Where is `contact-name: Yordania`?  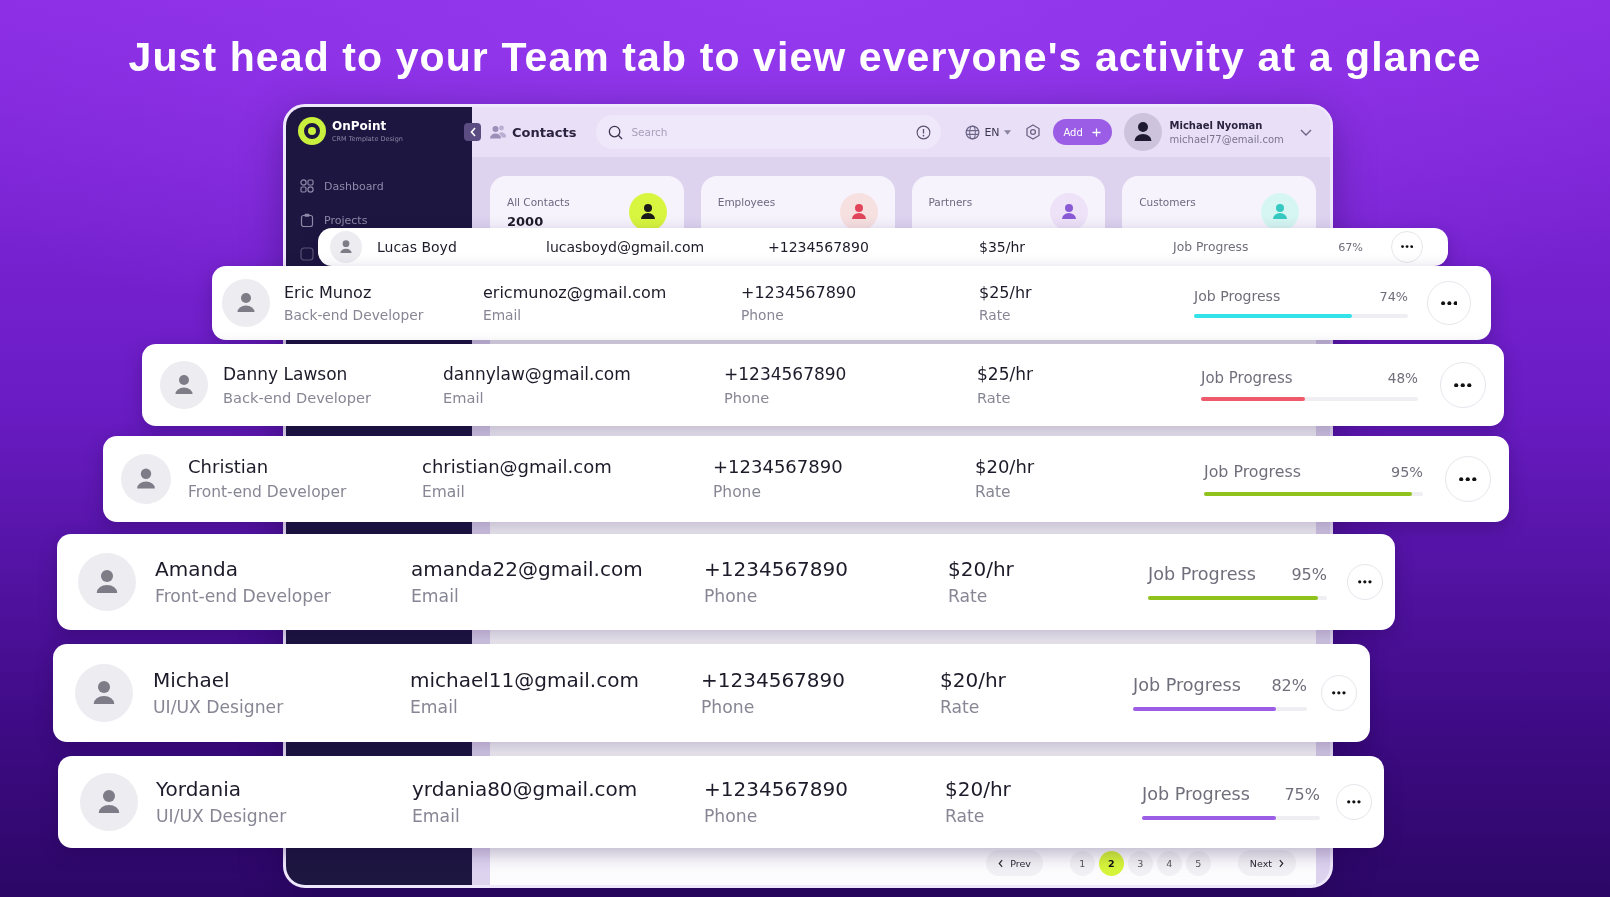
contact-name: Yordania is located at coordinates (199, 789).